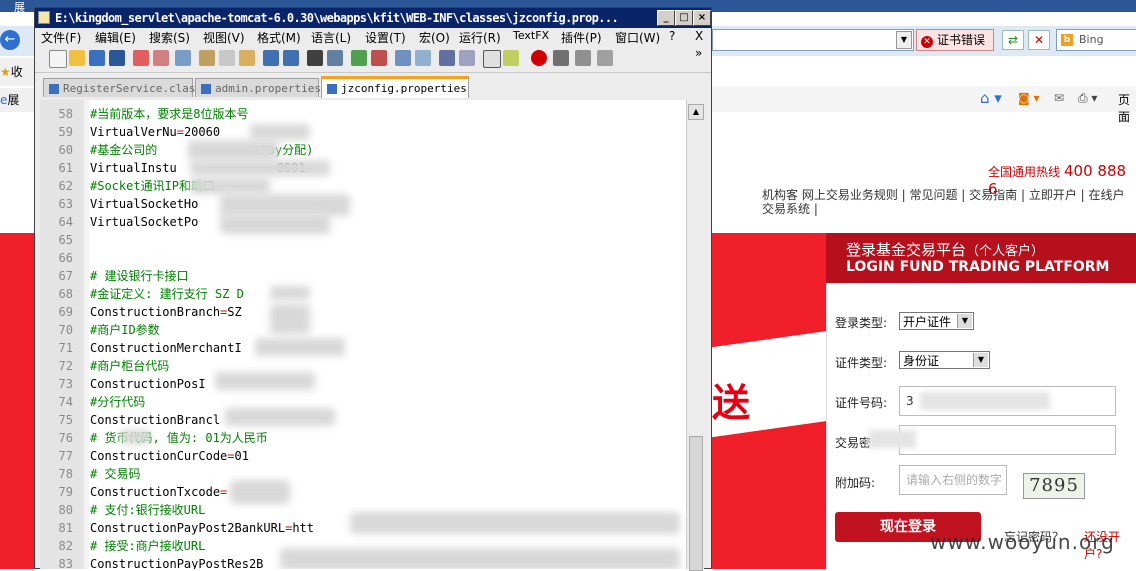 The height and width of the screenshot is (571, 1136). I want to click on error-icon: ✕, so click(927, 42).